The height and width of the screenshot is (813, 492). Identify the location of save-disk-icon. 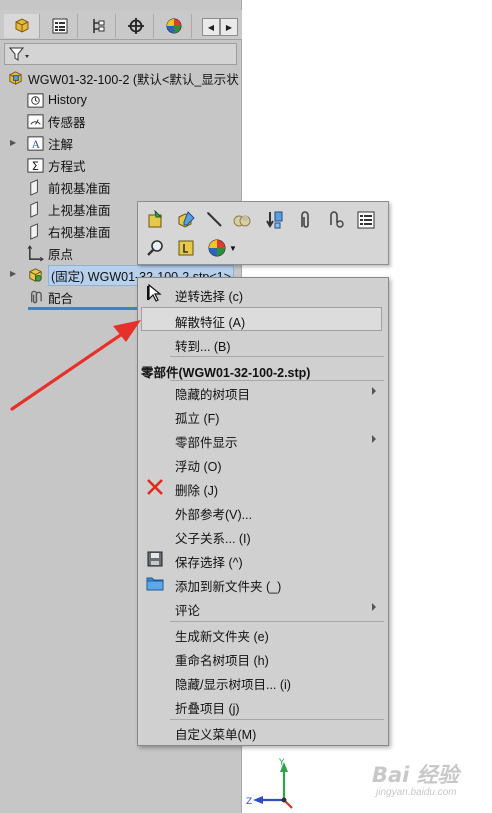
(155, 559).